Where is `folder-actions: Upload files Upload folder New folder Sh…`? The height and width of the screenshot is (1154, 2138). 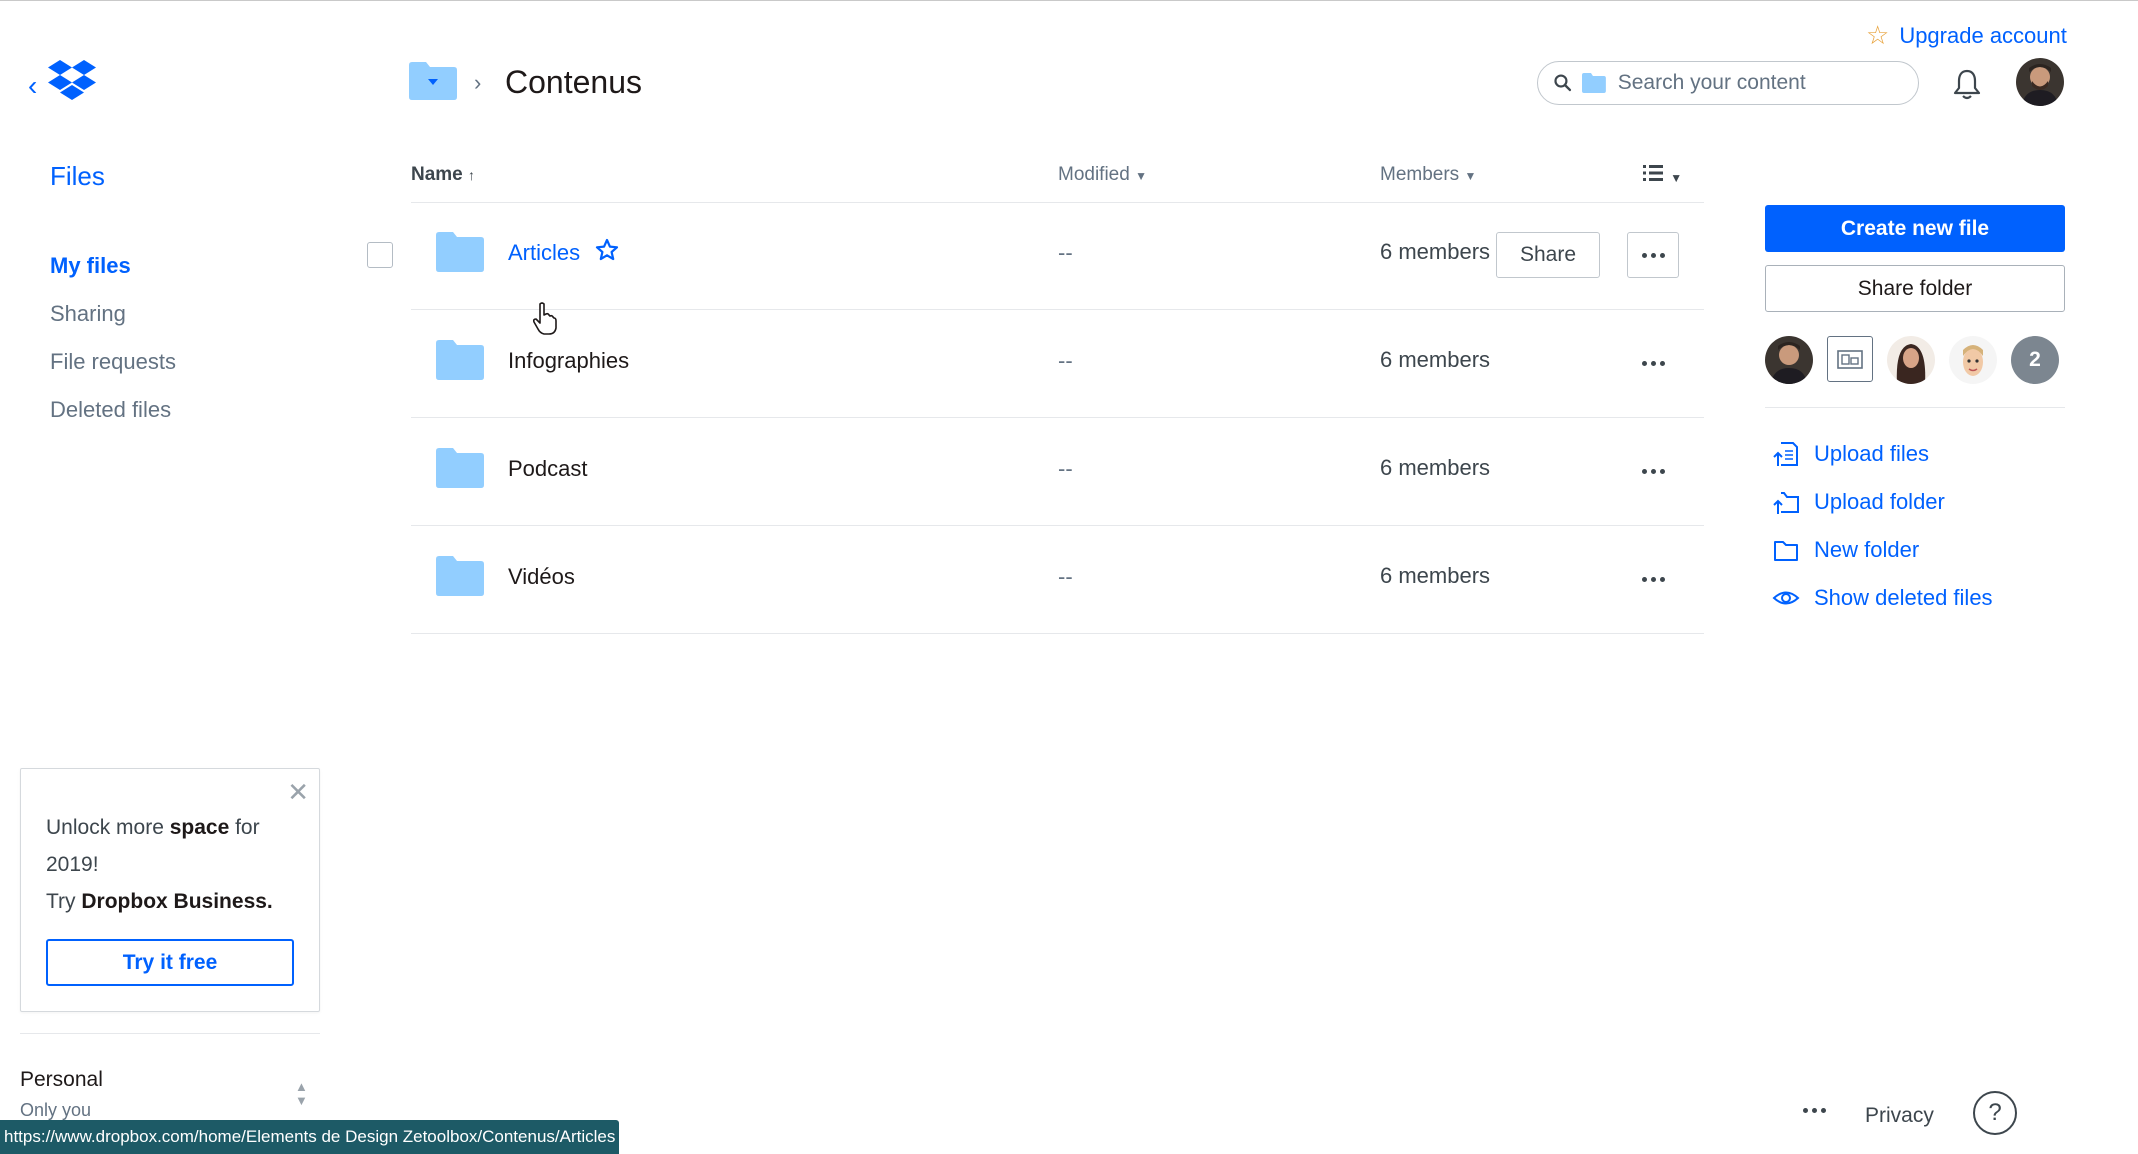 folder-actions: Upload files Upload folder New folder Sh… is located at coordinates (1882, 526).